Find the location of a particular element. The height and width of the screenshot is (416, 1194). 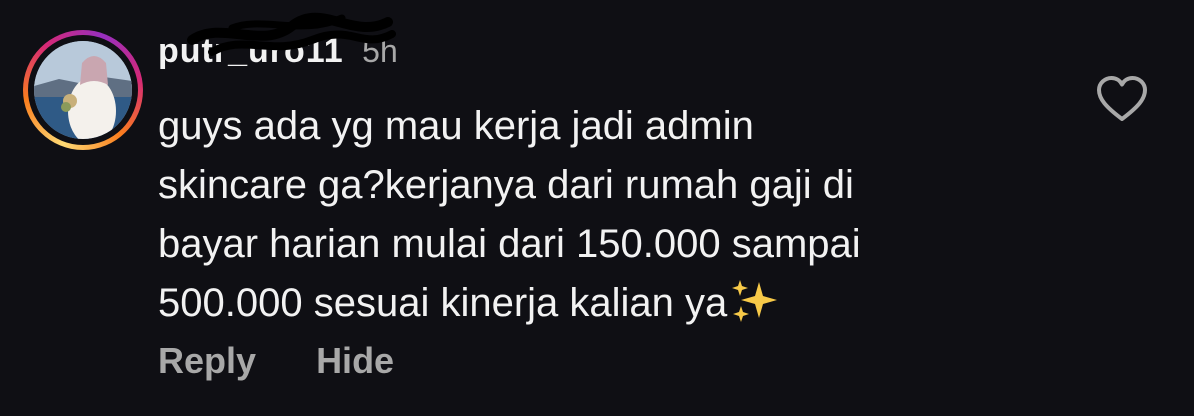

comment-actions: Reply Hide is located at coordinates (276, 361).